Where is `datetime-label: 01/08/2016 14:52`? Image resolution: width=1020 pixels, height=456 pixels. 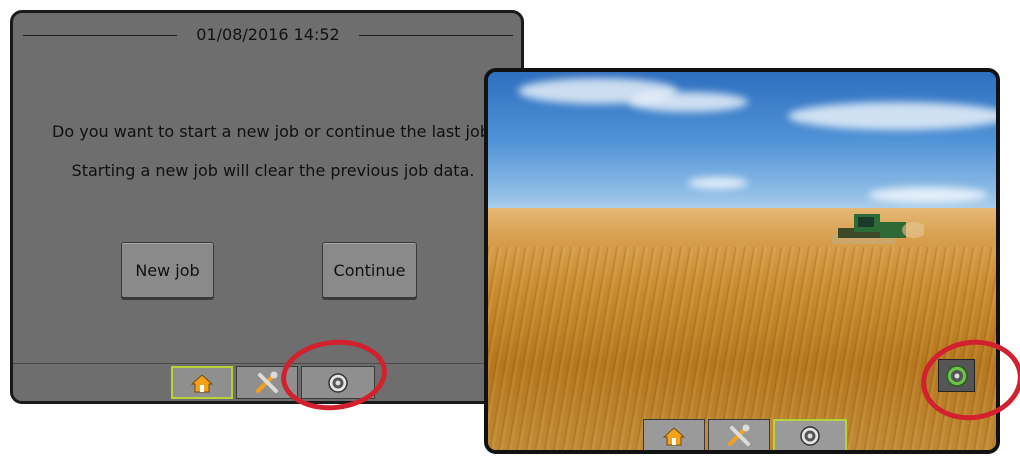
datetime-label: 01/08/2016 14:52 is located at coordinates (268, 34).